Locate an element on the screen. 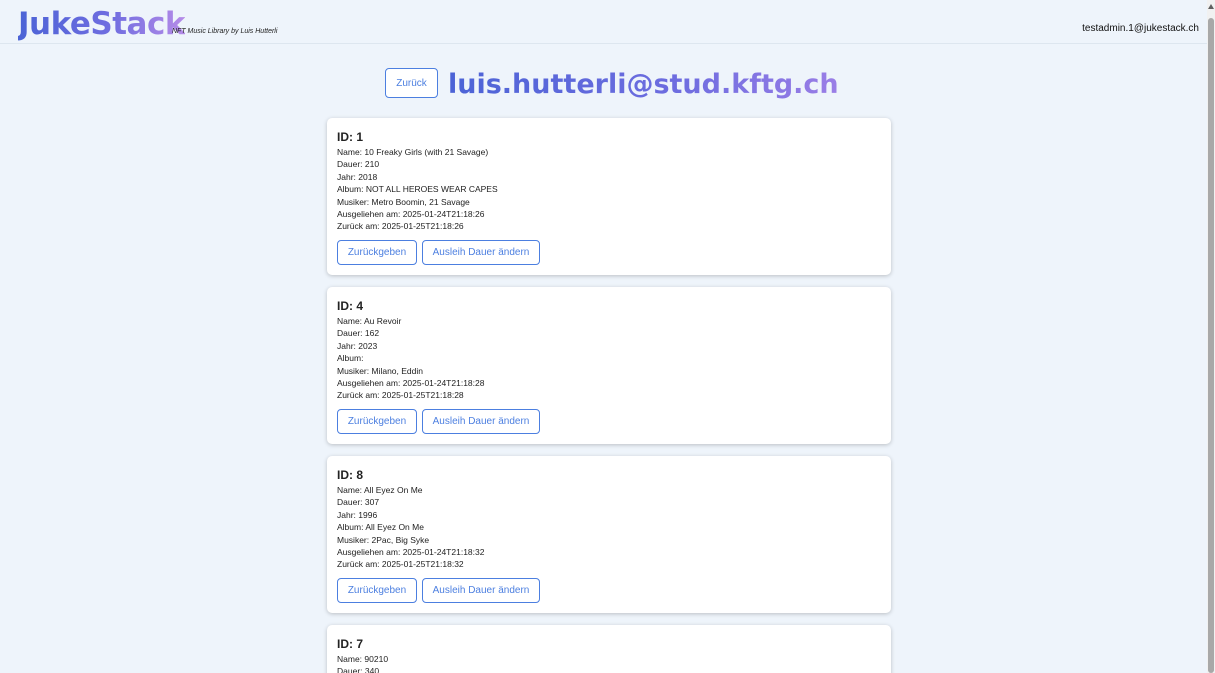 This screenshot has width=1215, height=673. song-id: ID: 4 is located at coordinates (350, 306).